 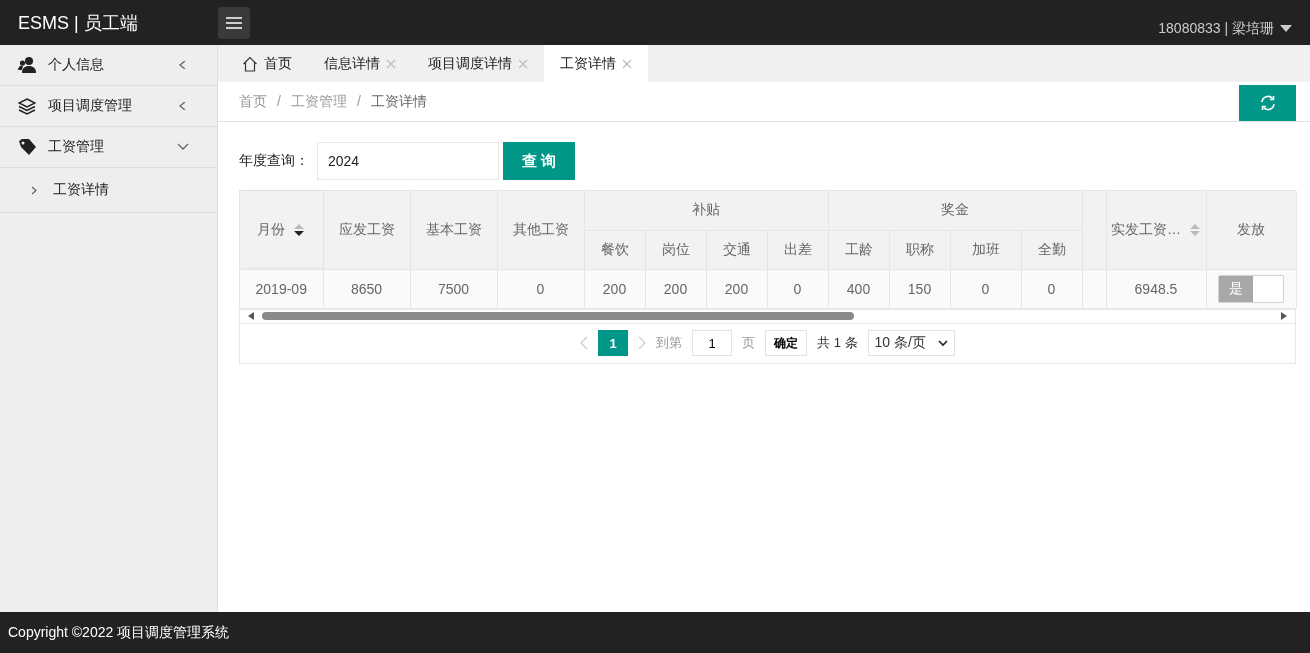 I want to click on sidebar-item: 工资管理, so click(x=108, y=147).